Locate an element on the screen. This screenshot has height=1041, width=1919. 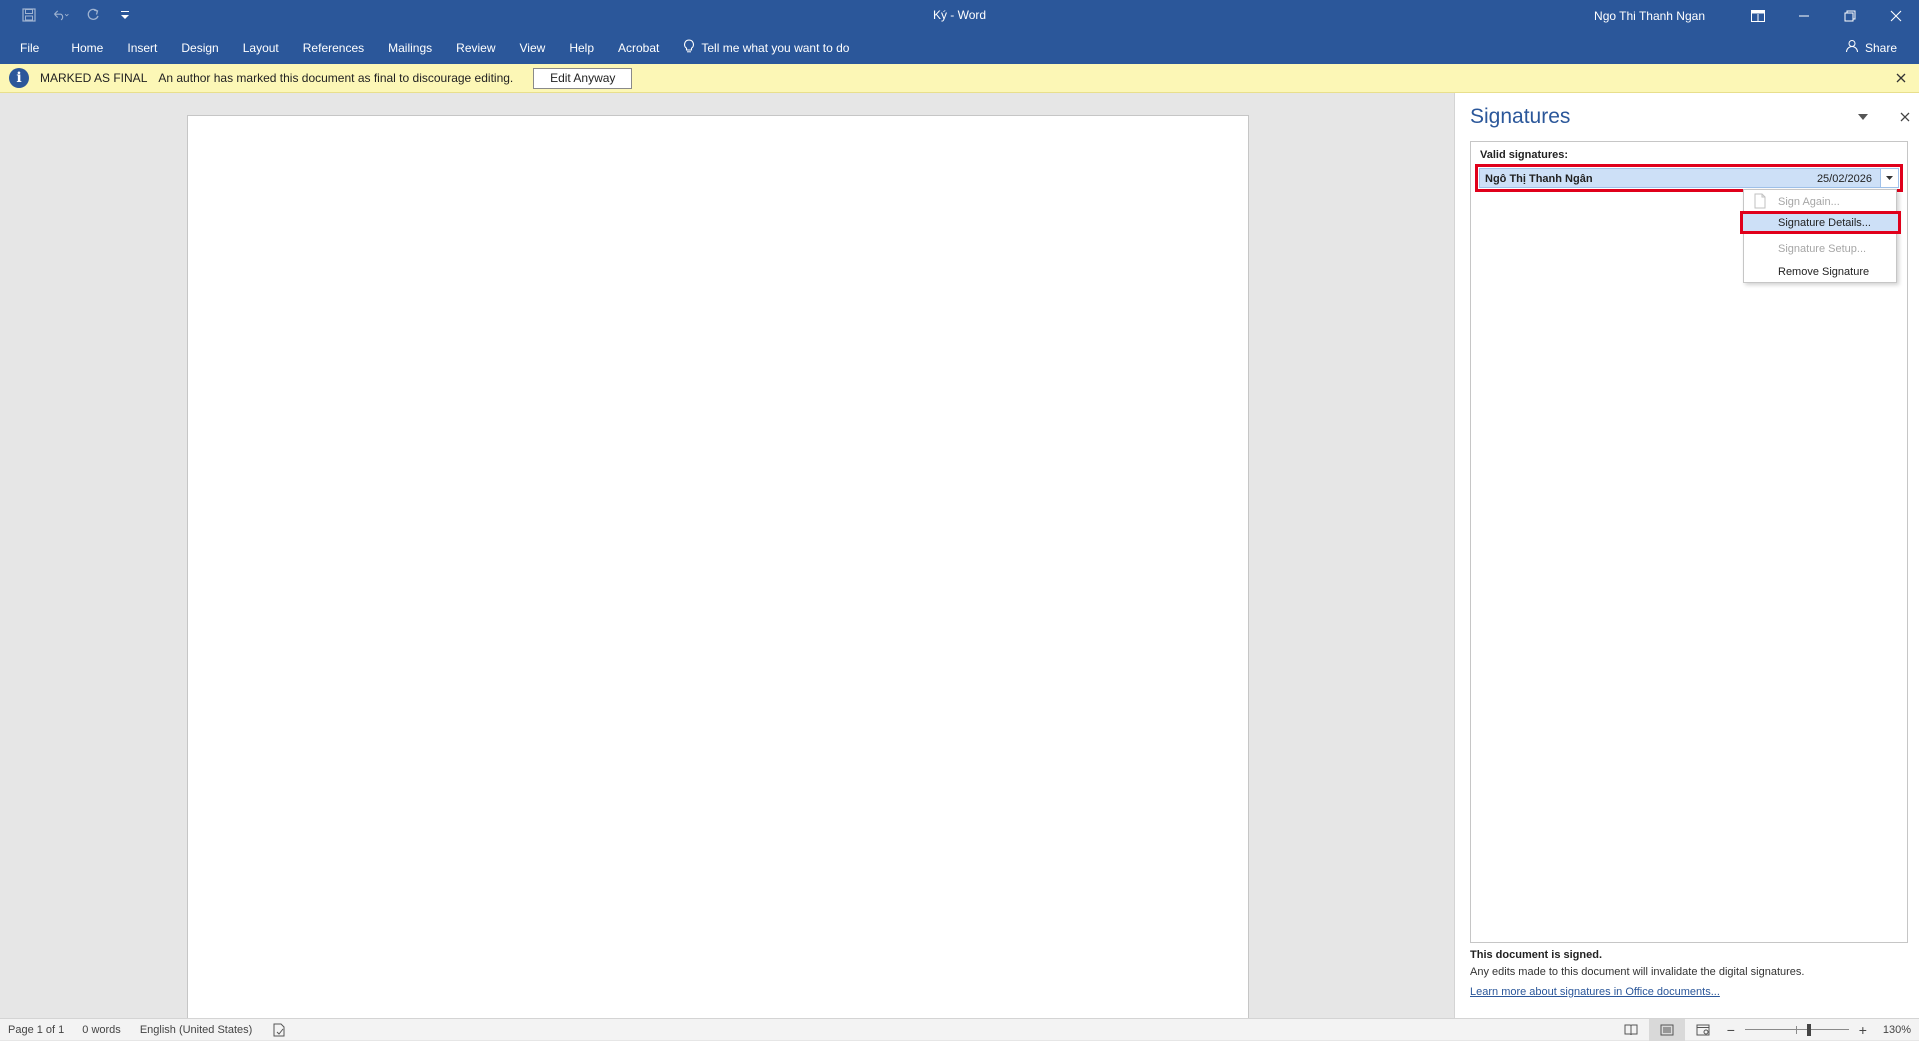
signed-status: This document is signed. is located at coordinates (1536, 955).